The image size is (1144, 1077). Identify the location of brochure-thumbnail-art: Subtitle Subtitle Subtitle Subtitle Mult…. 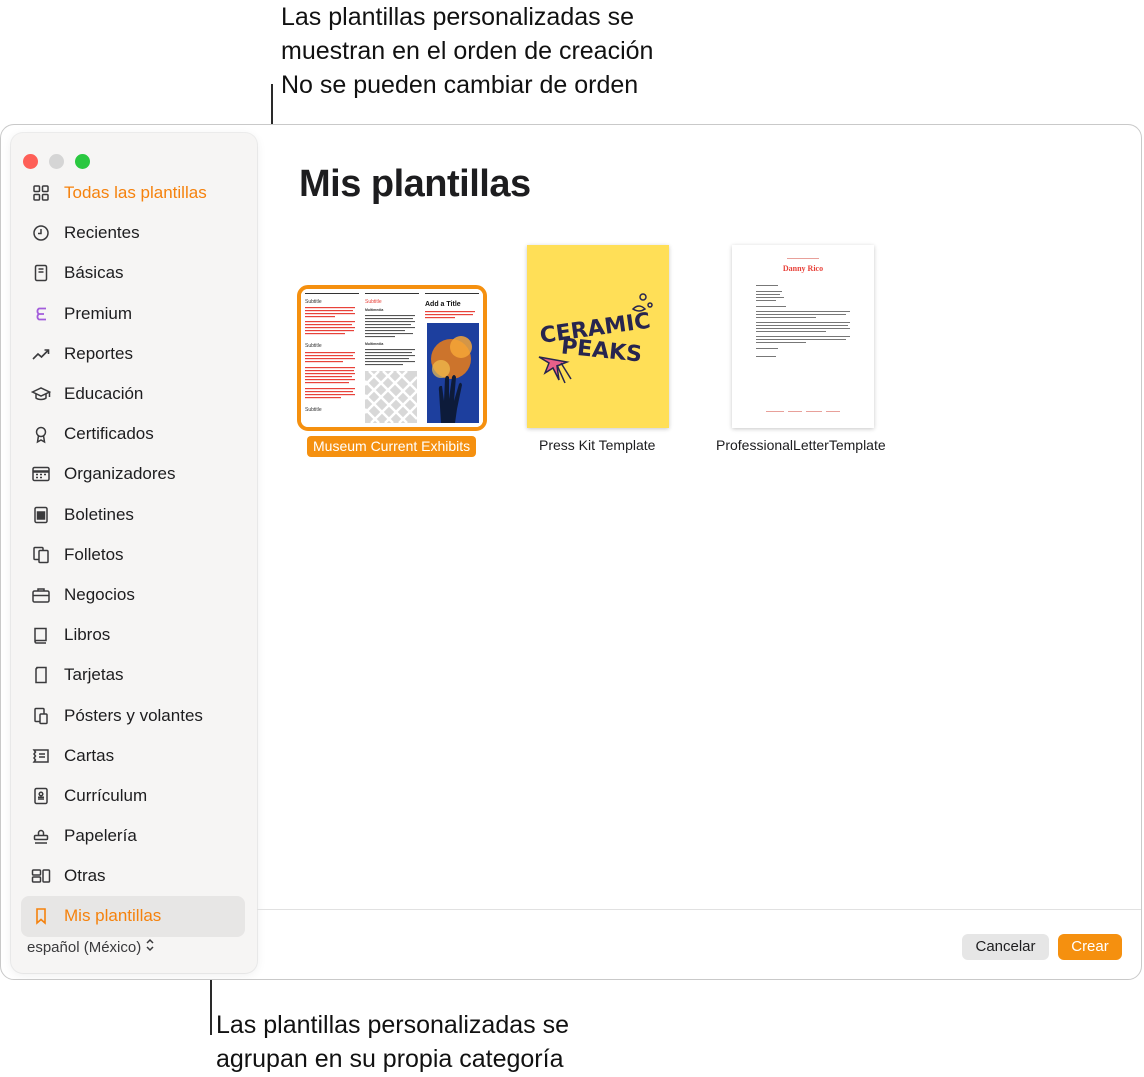
(392, 358).